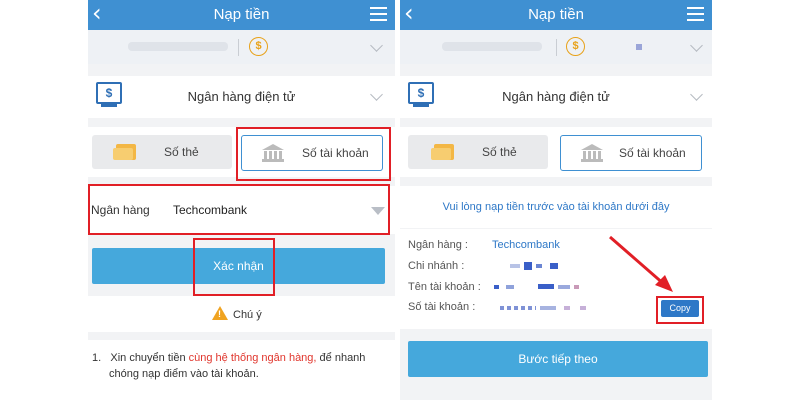  I want to click on bank-value: Techcombank, so click(526, 245).